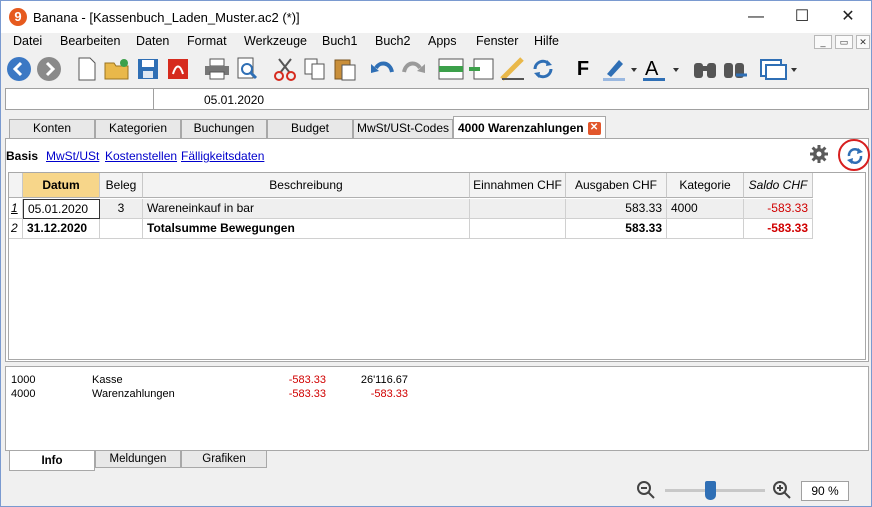  What do you see at coordinates (389, 394) in the screenshot?
I see `info-balance: -583.33` at bounding box center [389, 394].